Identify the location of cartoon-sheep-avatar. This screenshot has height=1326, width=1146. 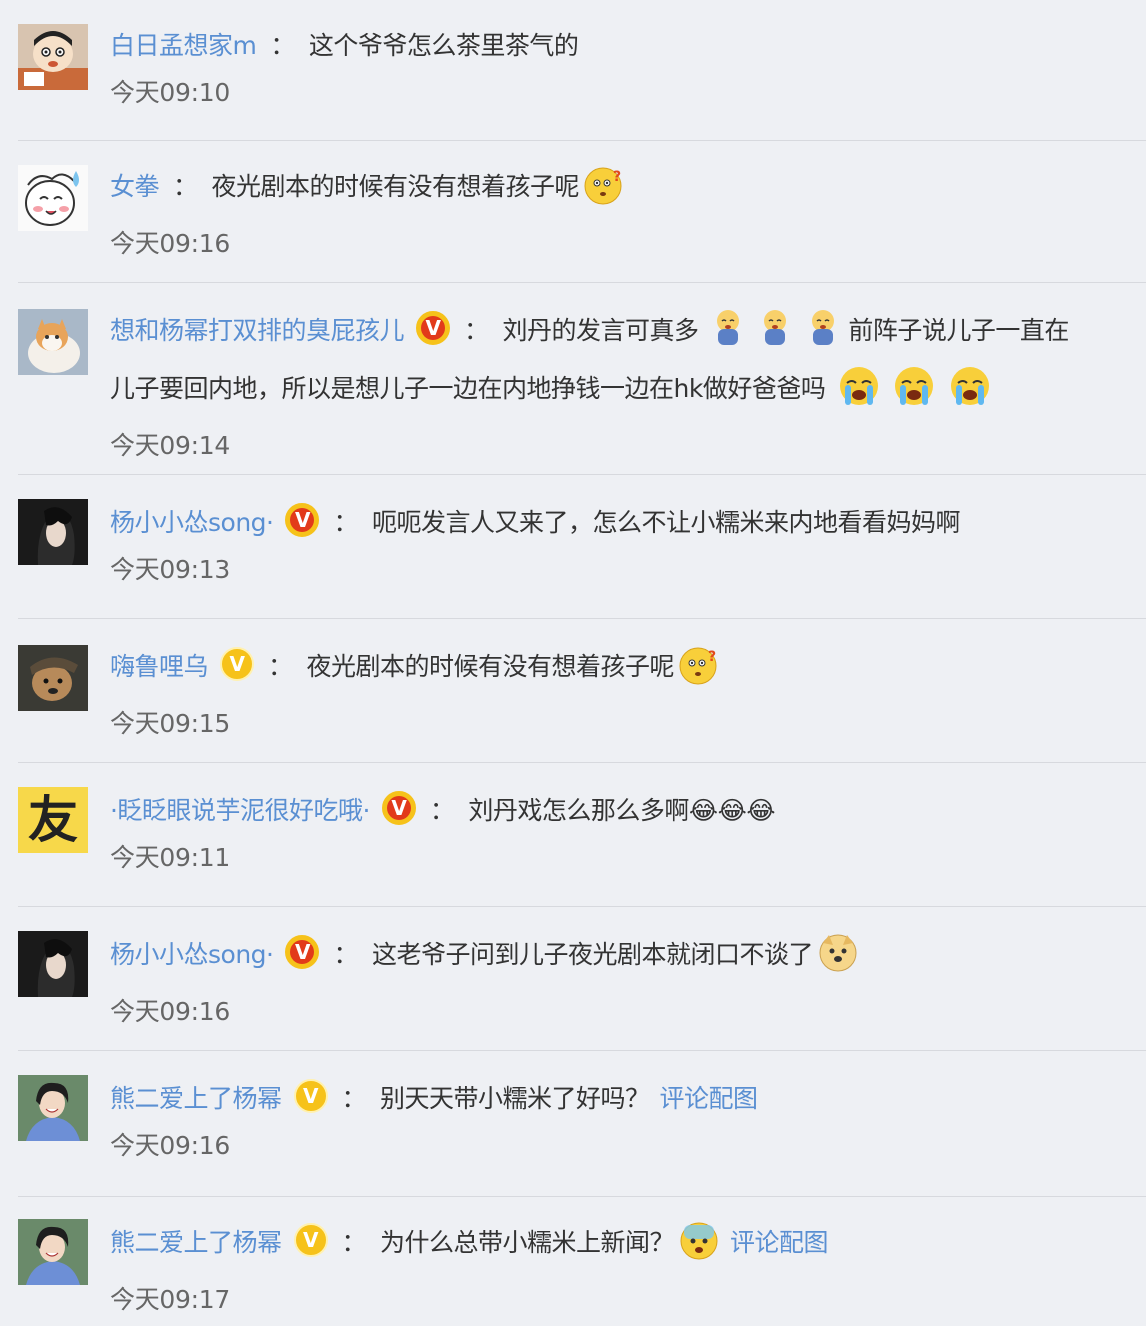
(53, 198).